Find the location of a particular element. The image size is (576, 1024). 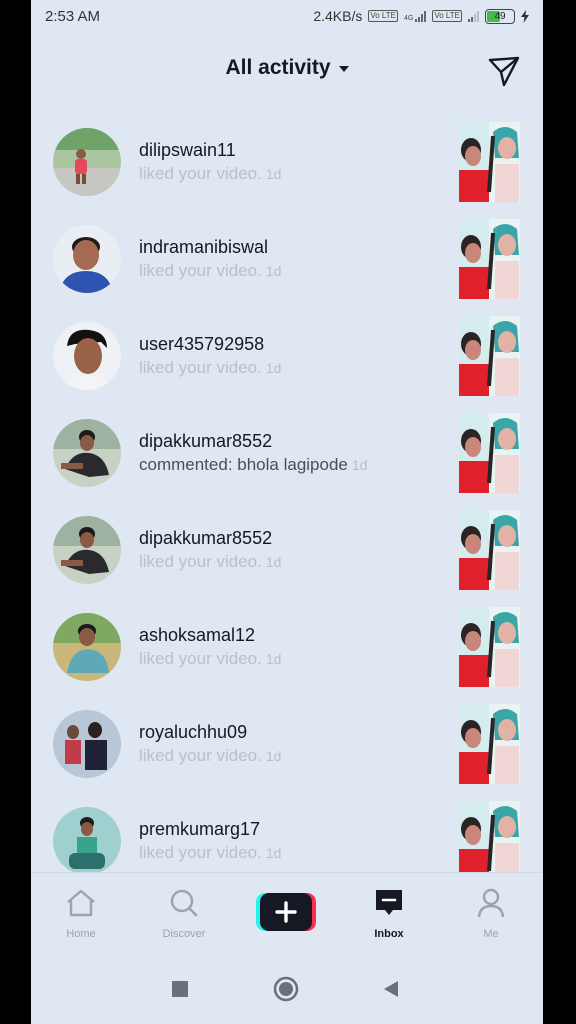

battery-icon: 49 is located at coordinates (500, 16).